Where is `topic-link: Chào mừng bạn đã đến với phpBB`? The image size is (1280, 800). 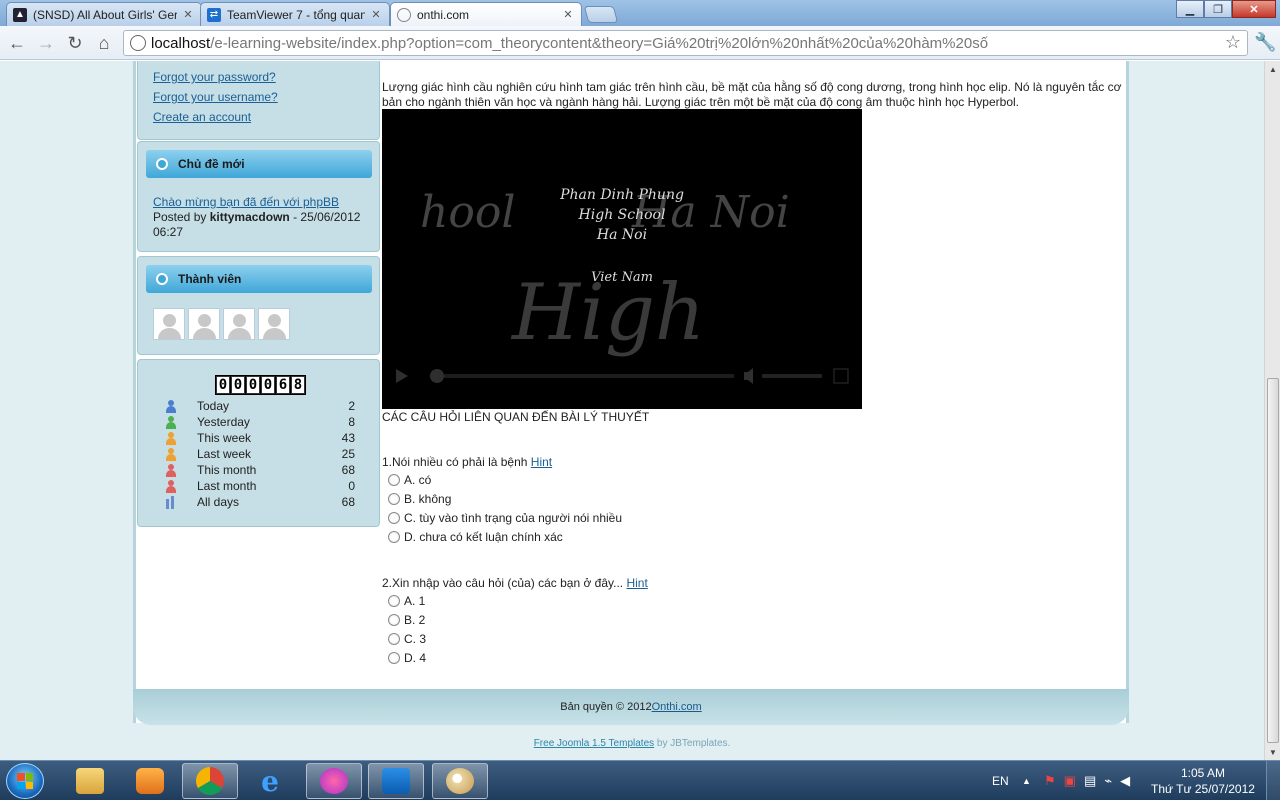 topic-link: Chào mừng bạn đã đến với phpBB is located at coordinates (246, 202).